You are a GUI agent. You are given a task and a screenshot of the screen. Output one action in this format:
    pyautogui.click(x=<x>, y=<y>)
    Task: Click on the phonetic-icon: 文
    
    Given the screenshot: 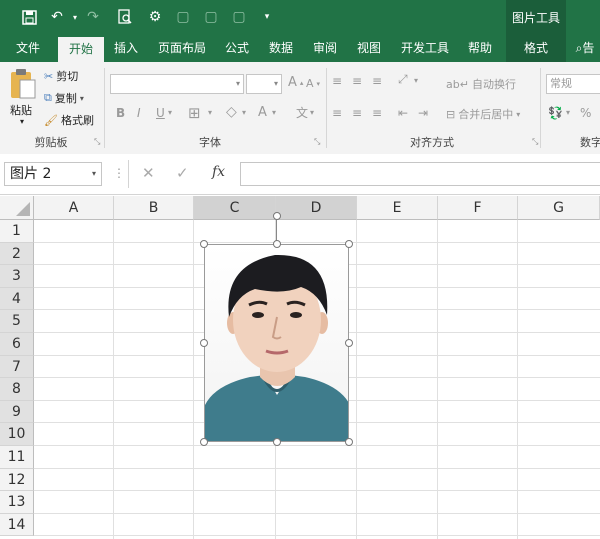 What is the action you would take?
    pyautogui.click(x=302, y=112)
    